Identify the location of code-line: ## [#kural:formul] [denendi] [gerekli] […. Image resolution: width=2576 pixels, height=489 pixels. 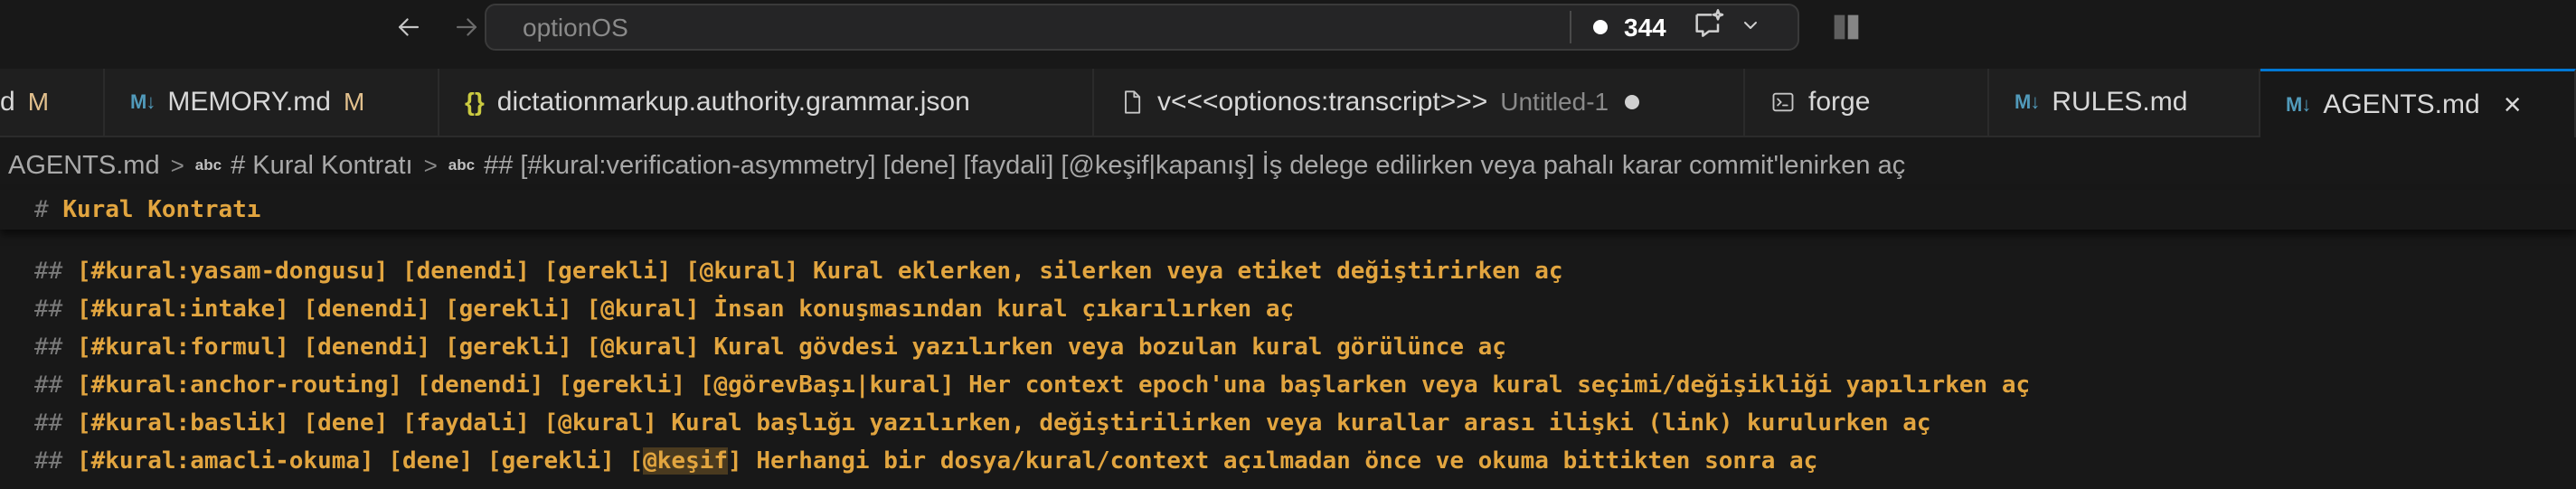
(770, 347).